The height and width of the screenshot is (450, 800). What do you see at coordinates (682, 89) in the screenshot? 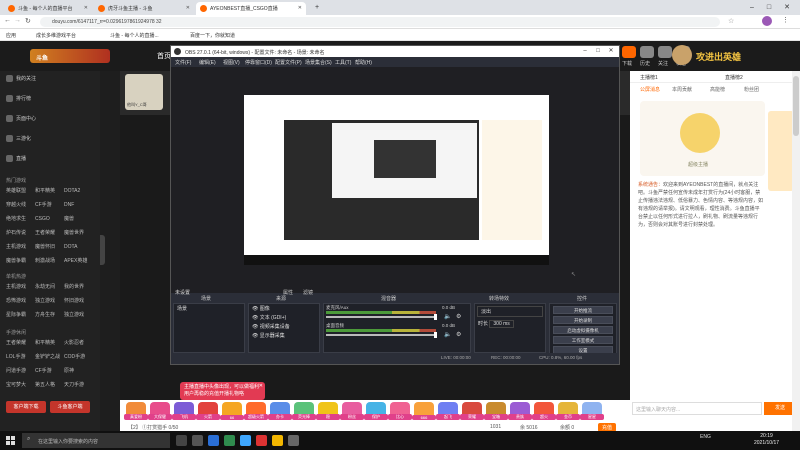
I see `tab-week: 本周贡献` at bounding box center [682, 89].